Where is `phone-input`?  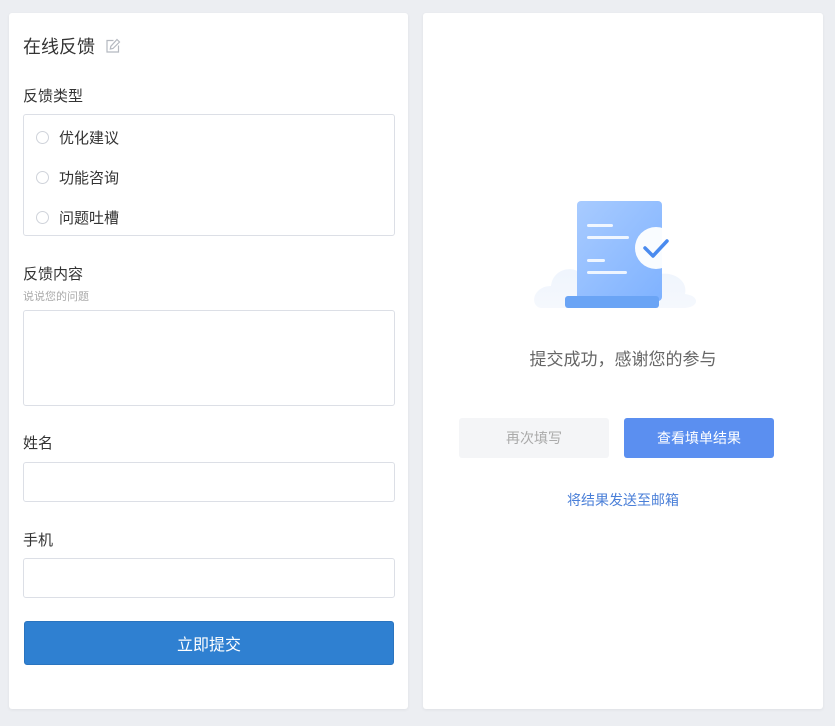 phone-input is located at coordinates (209, 578).